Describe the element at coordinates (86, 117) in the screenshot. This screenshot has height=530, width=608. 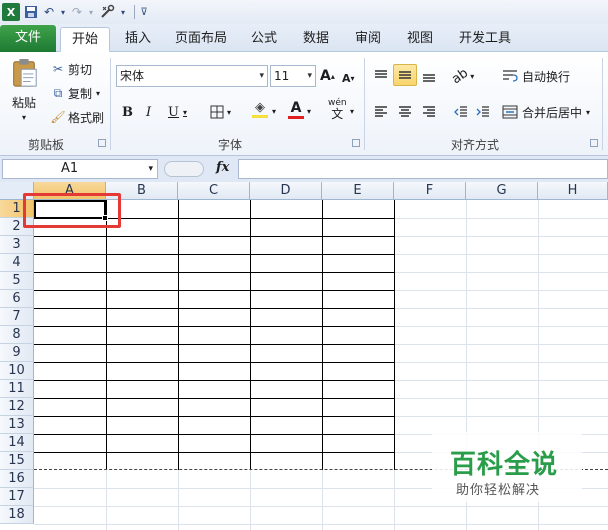
I see `format-painter-label: 格式刷` at that location.